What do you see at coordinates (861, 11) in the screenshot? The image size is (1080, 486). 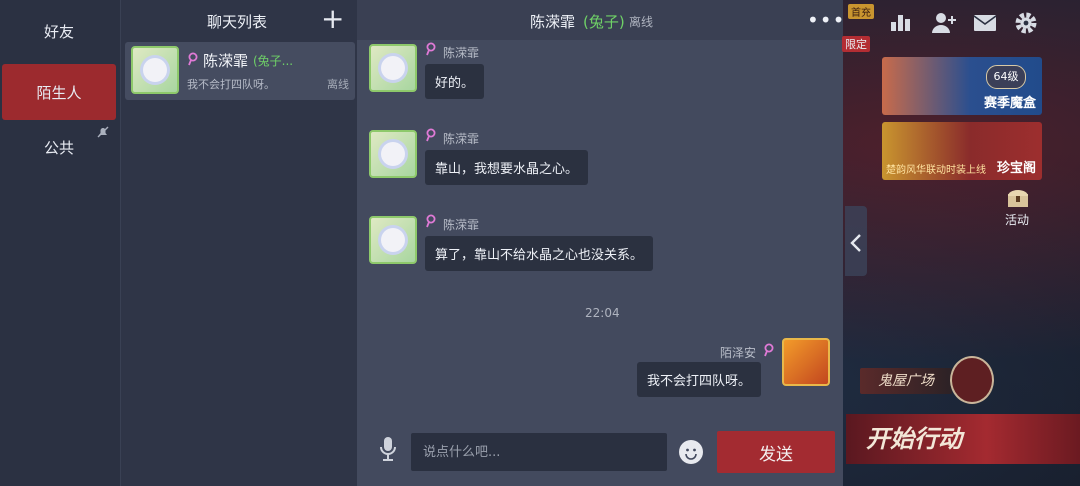 I see `first-charge-badge: 首充` at bounding box center [861, 11].